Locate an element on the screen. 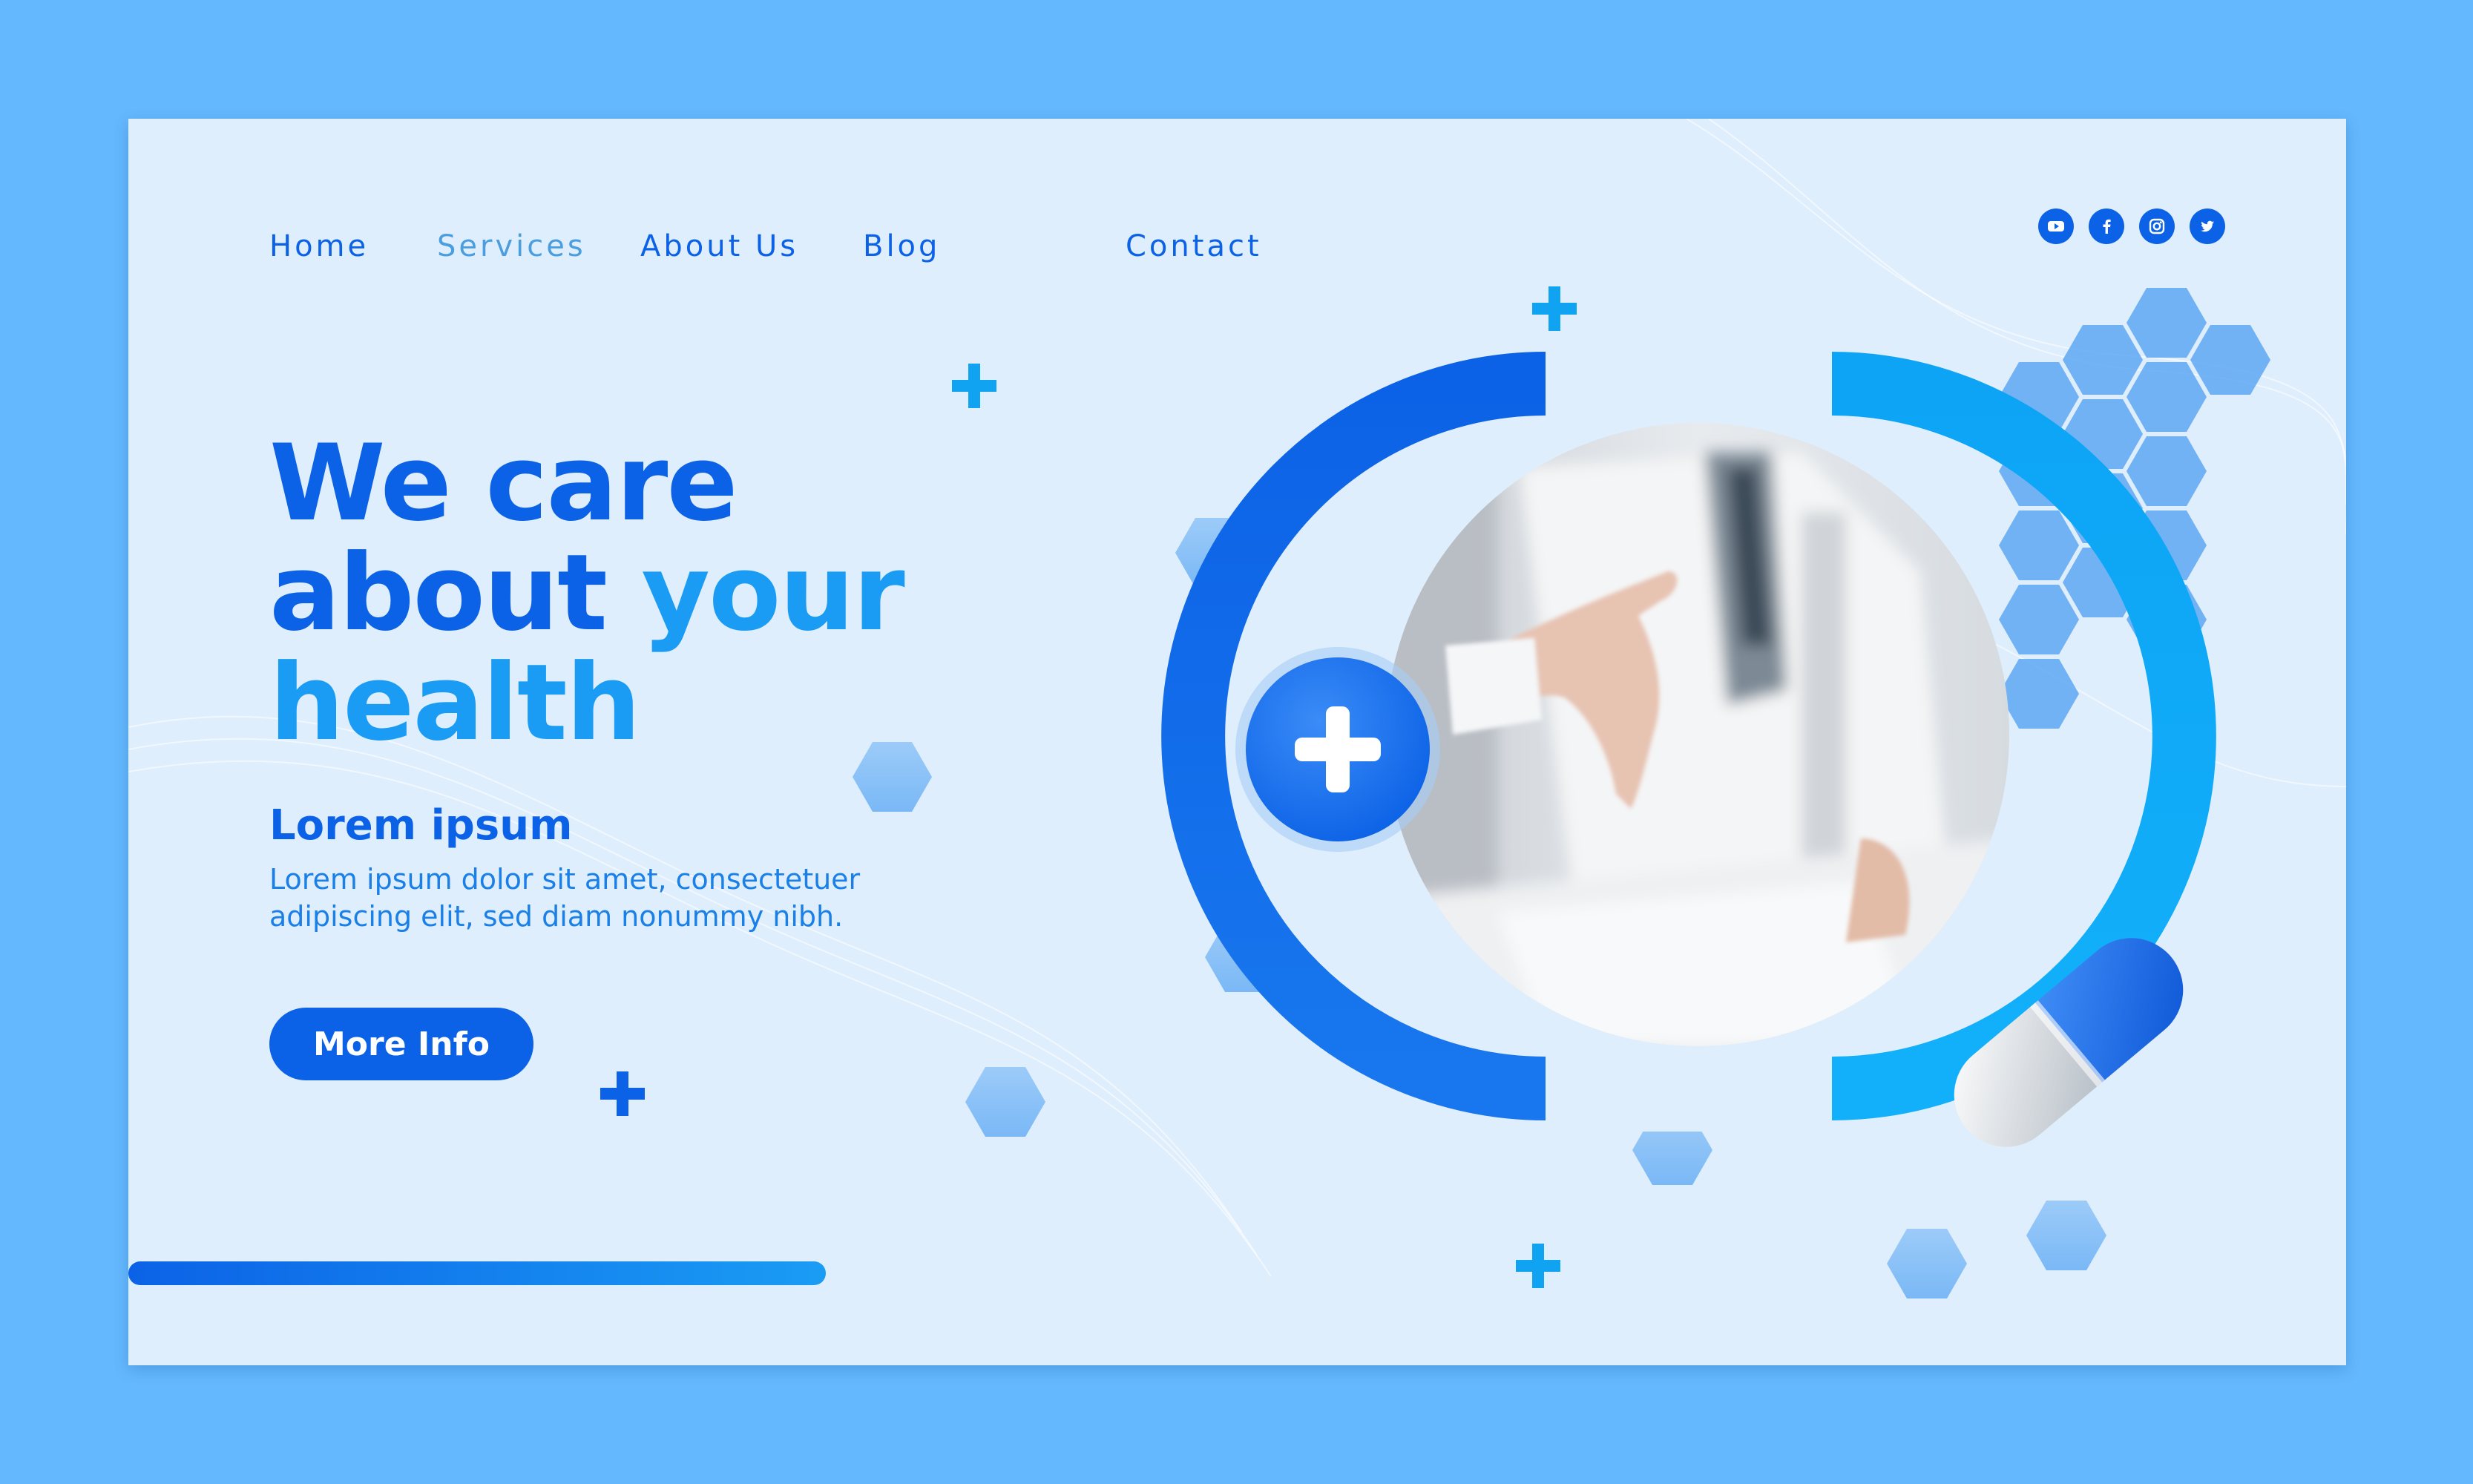 This screenshot has height=1484, width=2473. nav-about-us: About Us is located at coordinates (719, 246).